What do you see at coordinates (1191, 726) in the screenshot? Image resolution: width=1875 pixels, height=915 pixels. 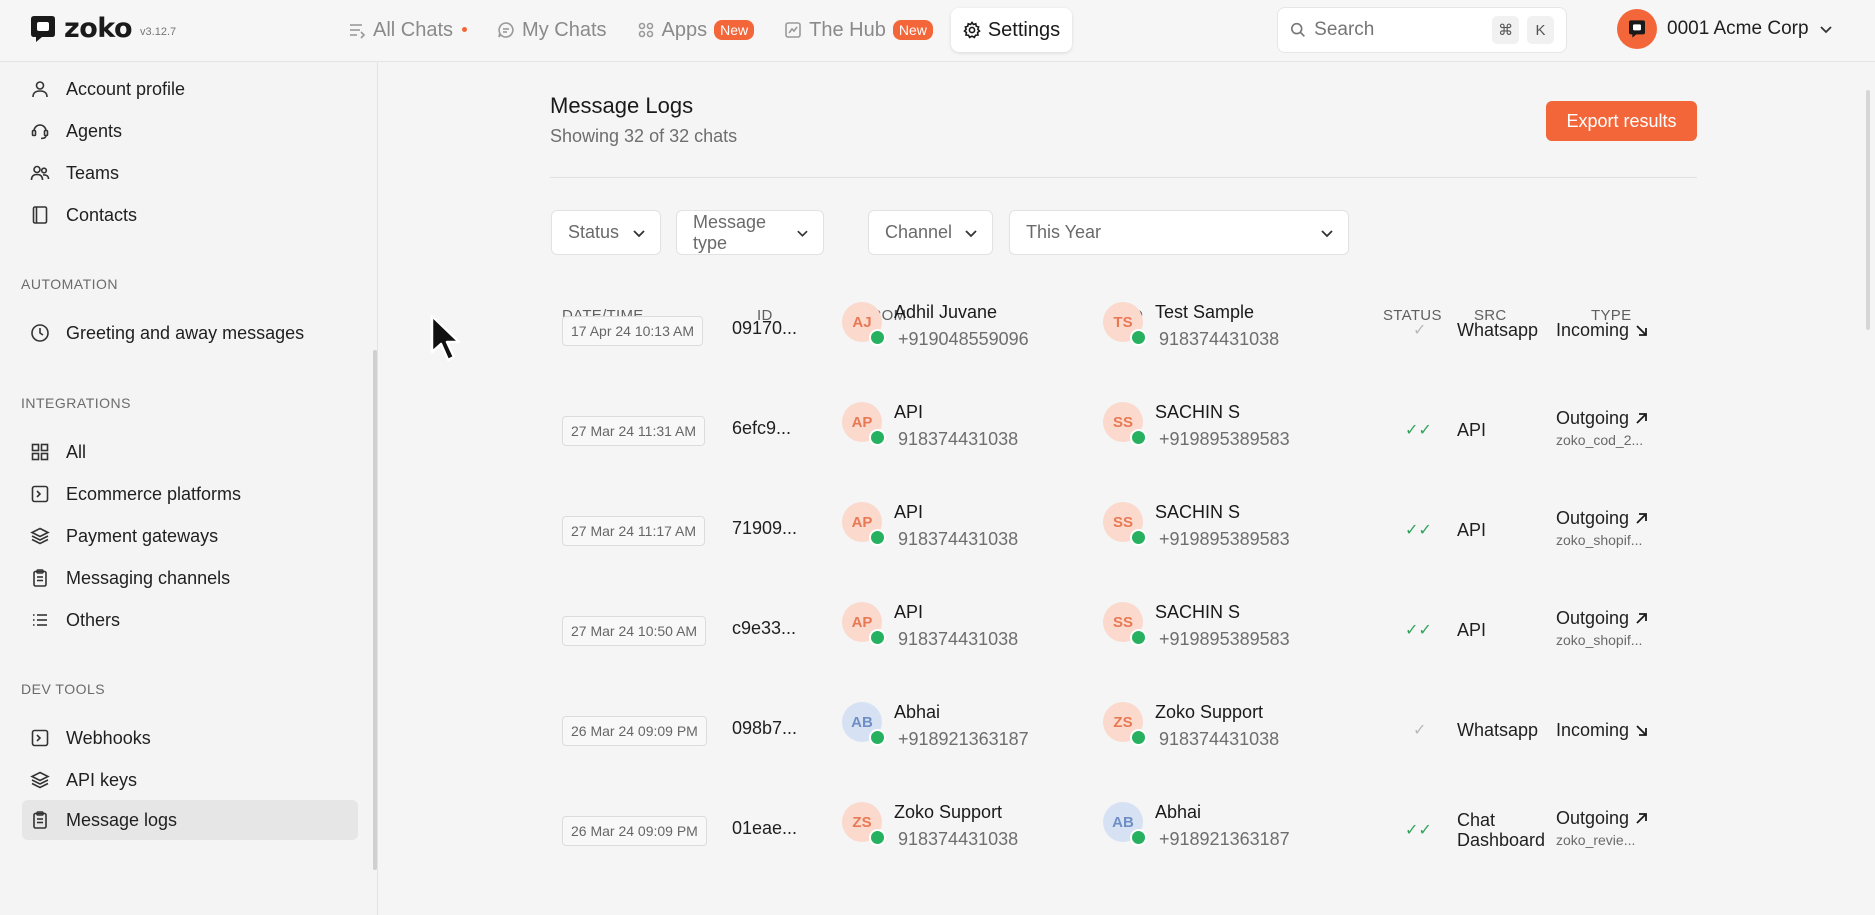 I see `row-to: ZS Zoko Support 918374431038` at bounding box center [1191, 726].